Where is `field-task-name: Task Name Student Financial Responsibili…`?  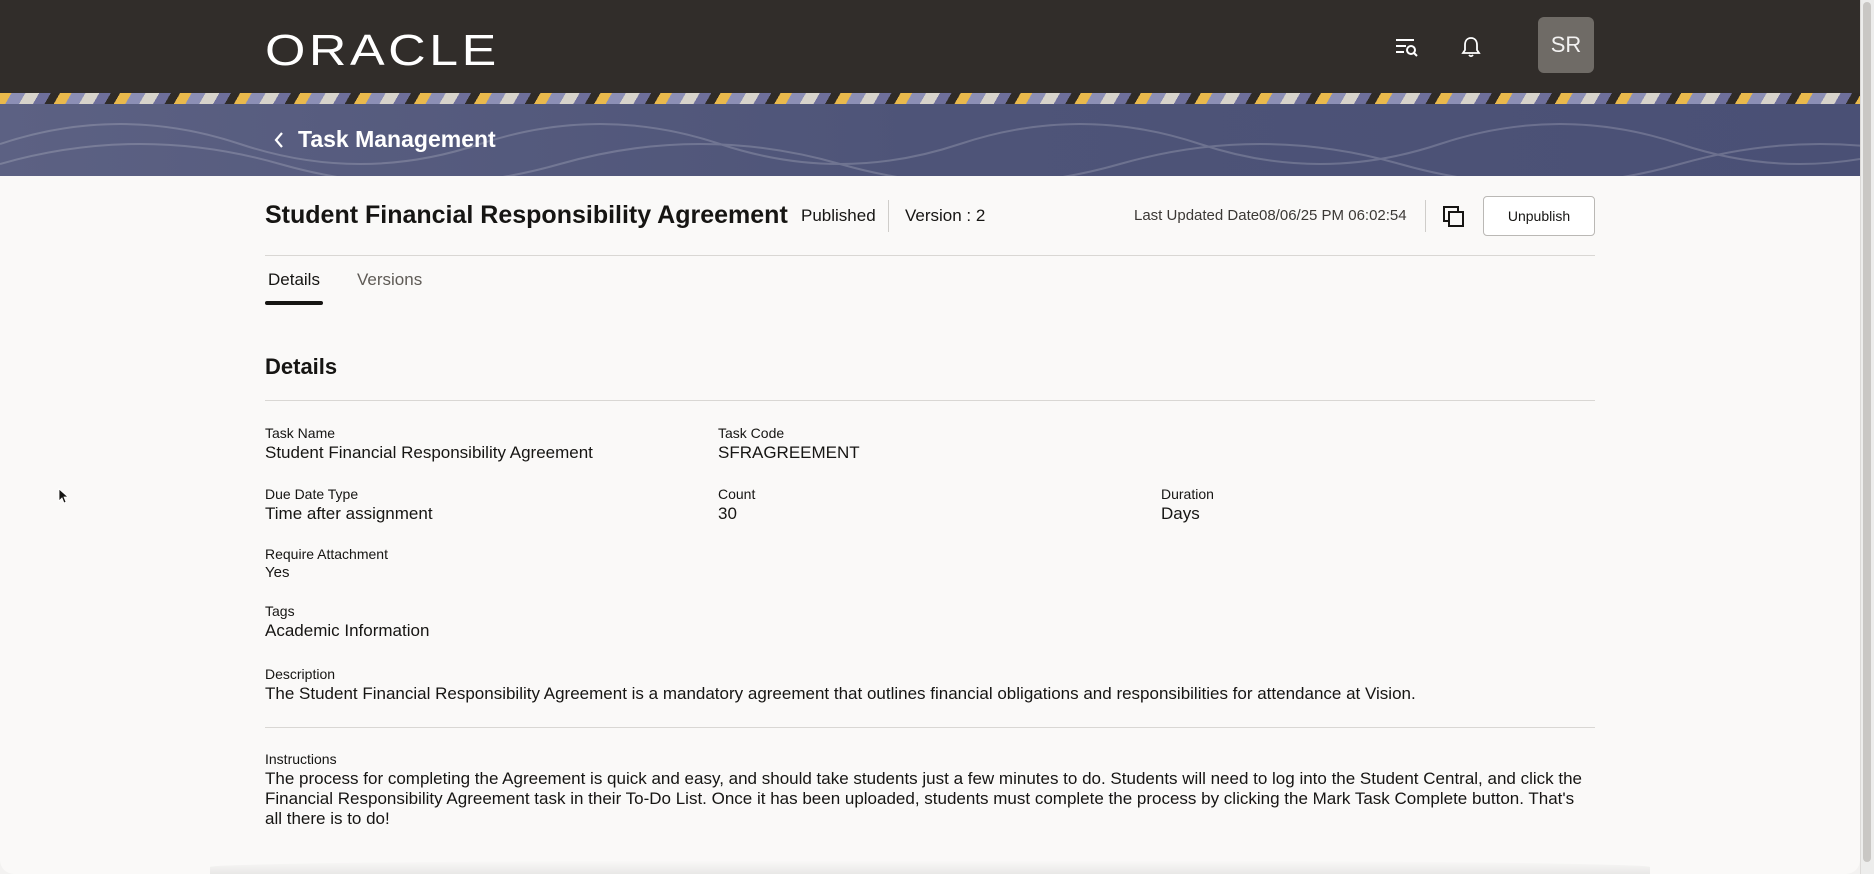
field-task-name: Task Name Student Financial Responsibili… is located at coordinates (429, 444).